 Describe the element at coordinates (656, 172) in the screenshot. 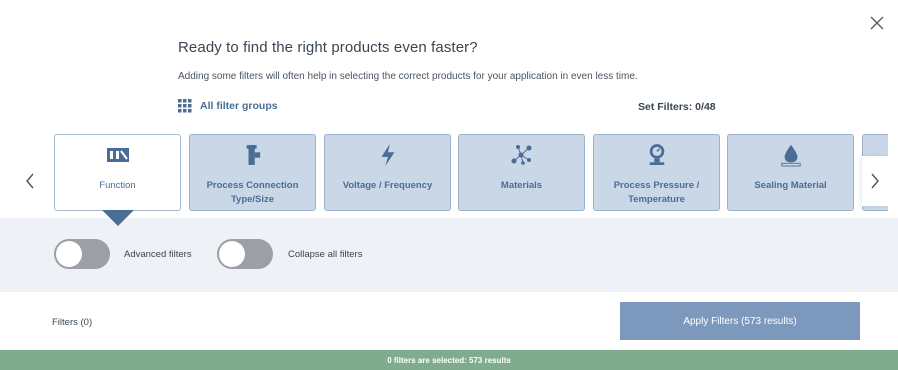

I see `tile-process-pressure-temperature: Process Pressure / Temperature` at that location.